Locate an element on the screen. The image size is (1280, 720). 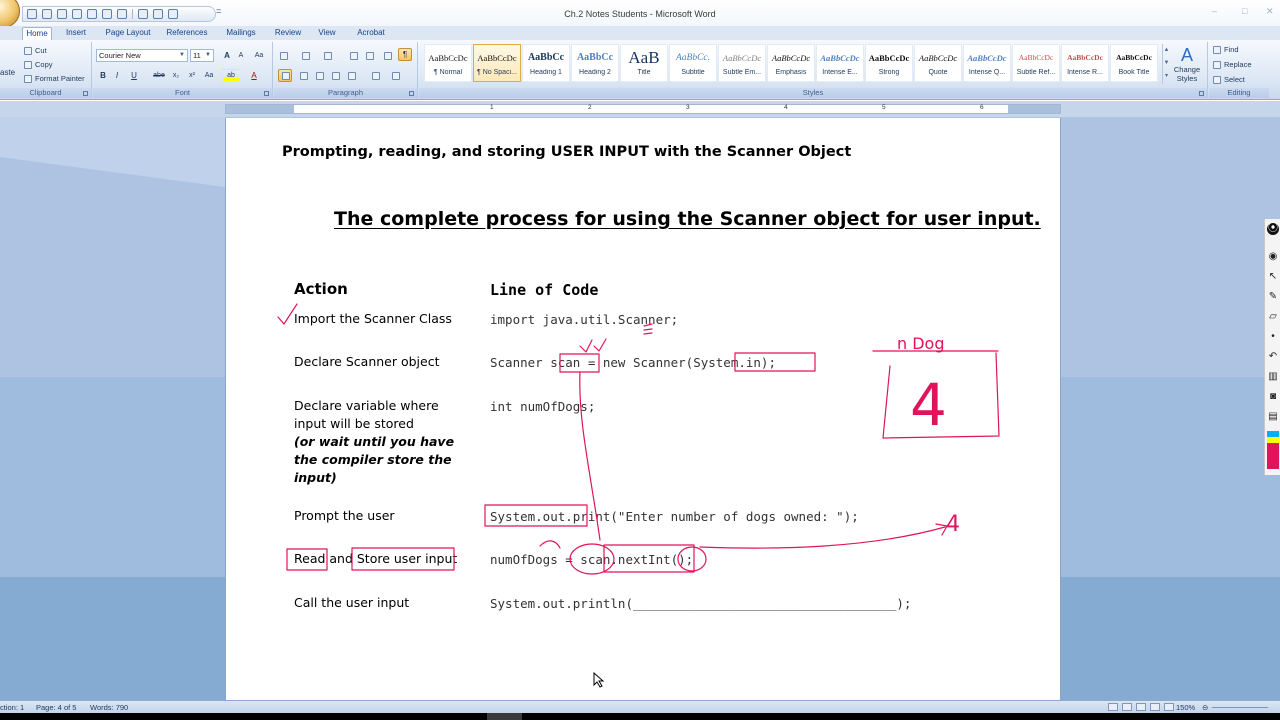
select-button: Select is located at coordinates (1229, 79).